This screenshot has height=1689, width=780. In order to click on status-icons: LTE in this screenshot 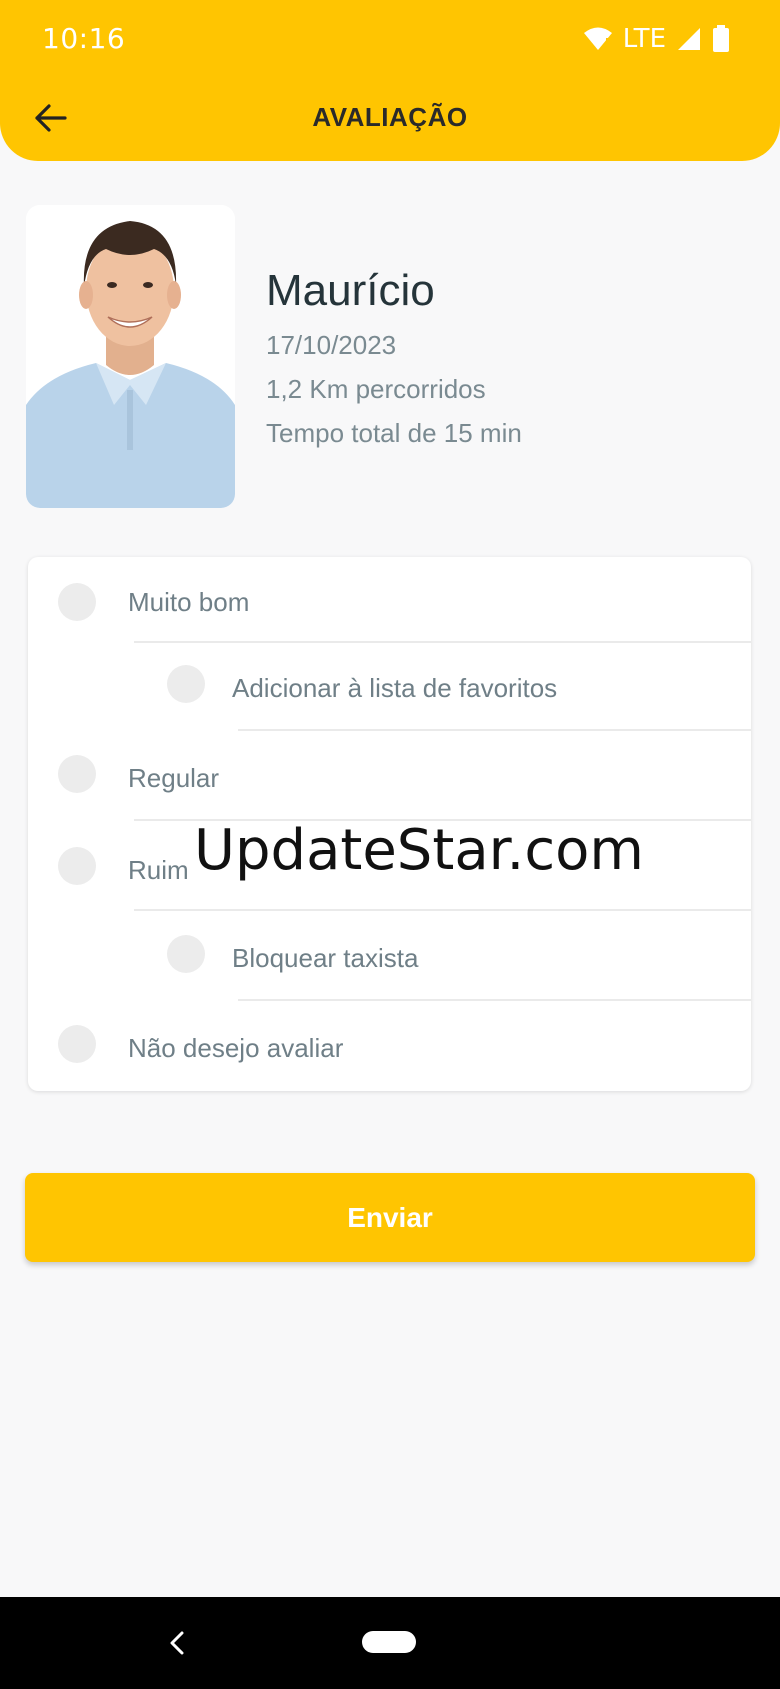, I will do `click(656, 39)`.